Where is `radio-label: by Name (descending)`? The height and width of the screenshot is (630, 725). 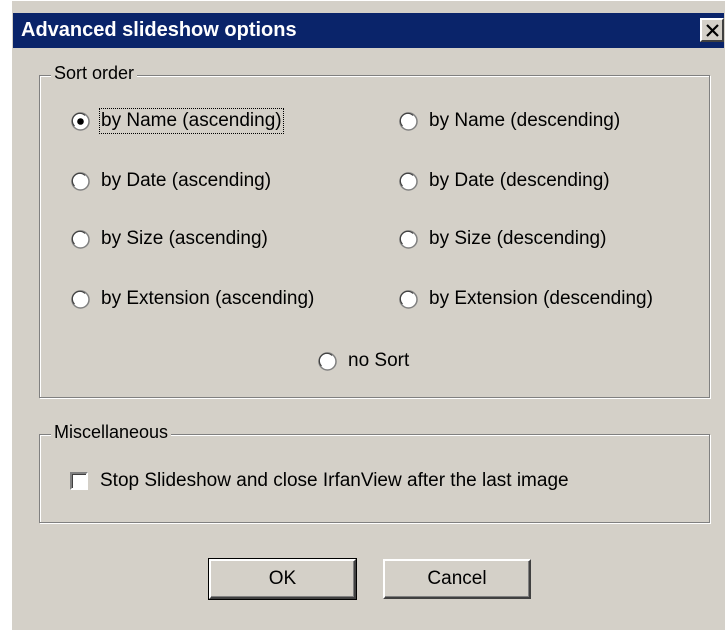 radio-label: by Name (descending) is located at coordinates (525, 120).